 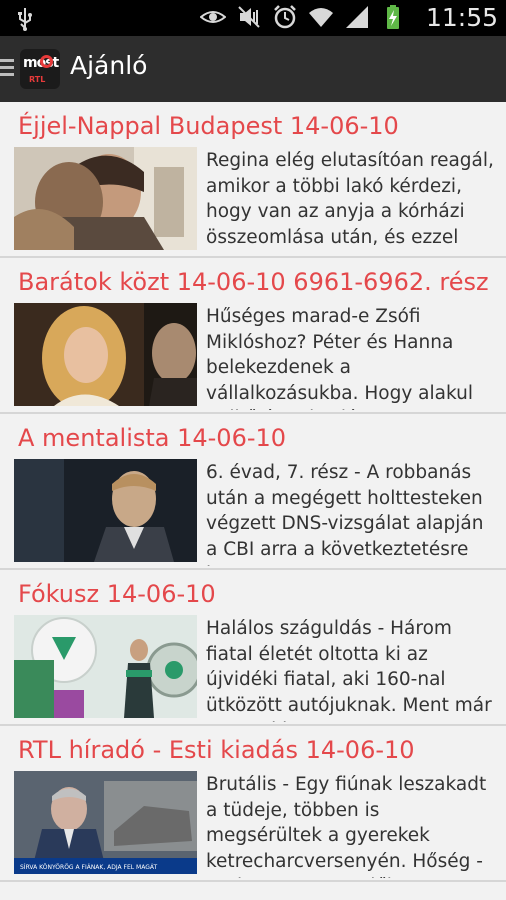 What do you see at coordinates (25, 19) in the screenshot?
I see `usb-icon` at bounding box center [25, 19].